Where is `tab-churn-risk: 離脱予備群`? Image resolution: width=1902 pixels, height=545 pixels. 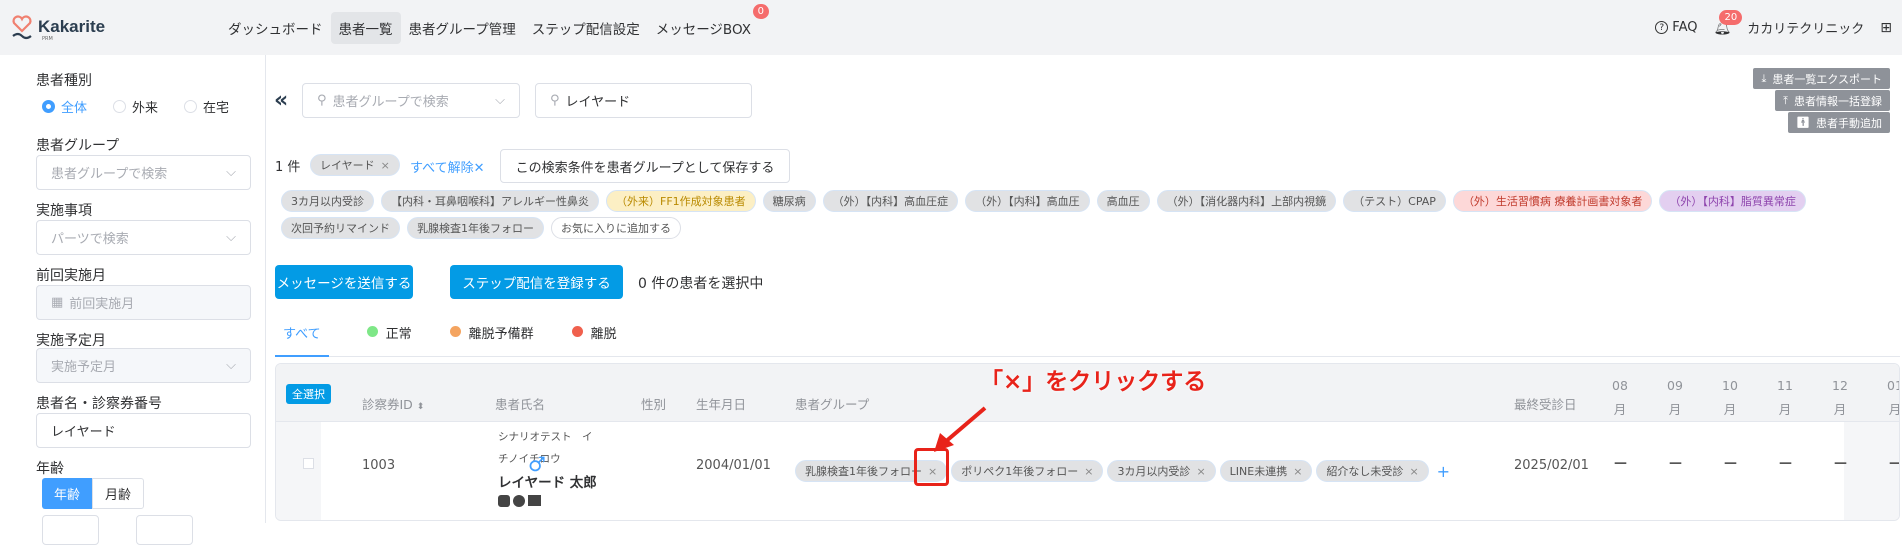
tab-churn-risk: 離脱予備群 is located at coordinates (491, 339).